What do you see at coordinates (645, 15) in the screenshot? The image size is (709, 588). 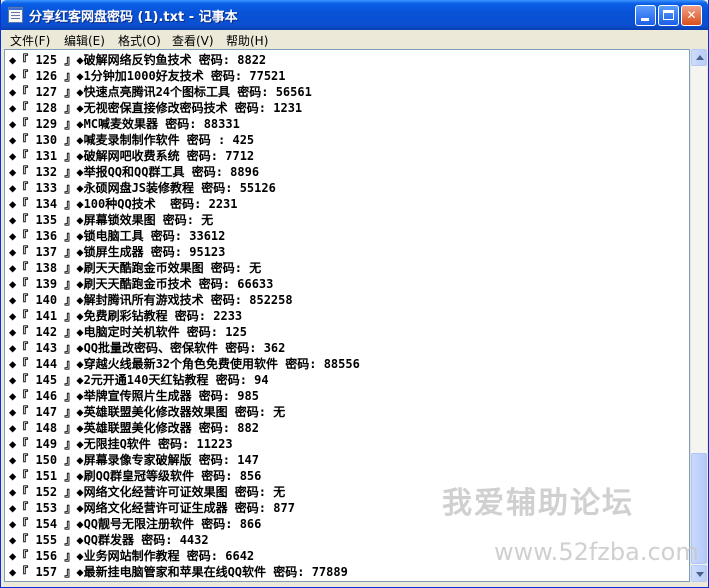 I see `minimize-button` at bounding box center [645, 15].